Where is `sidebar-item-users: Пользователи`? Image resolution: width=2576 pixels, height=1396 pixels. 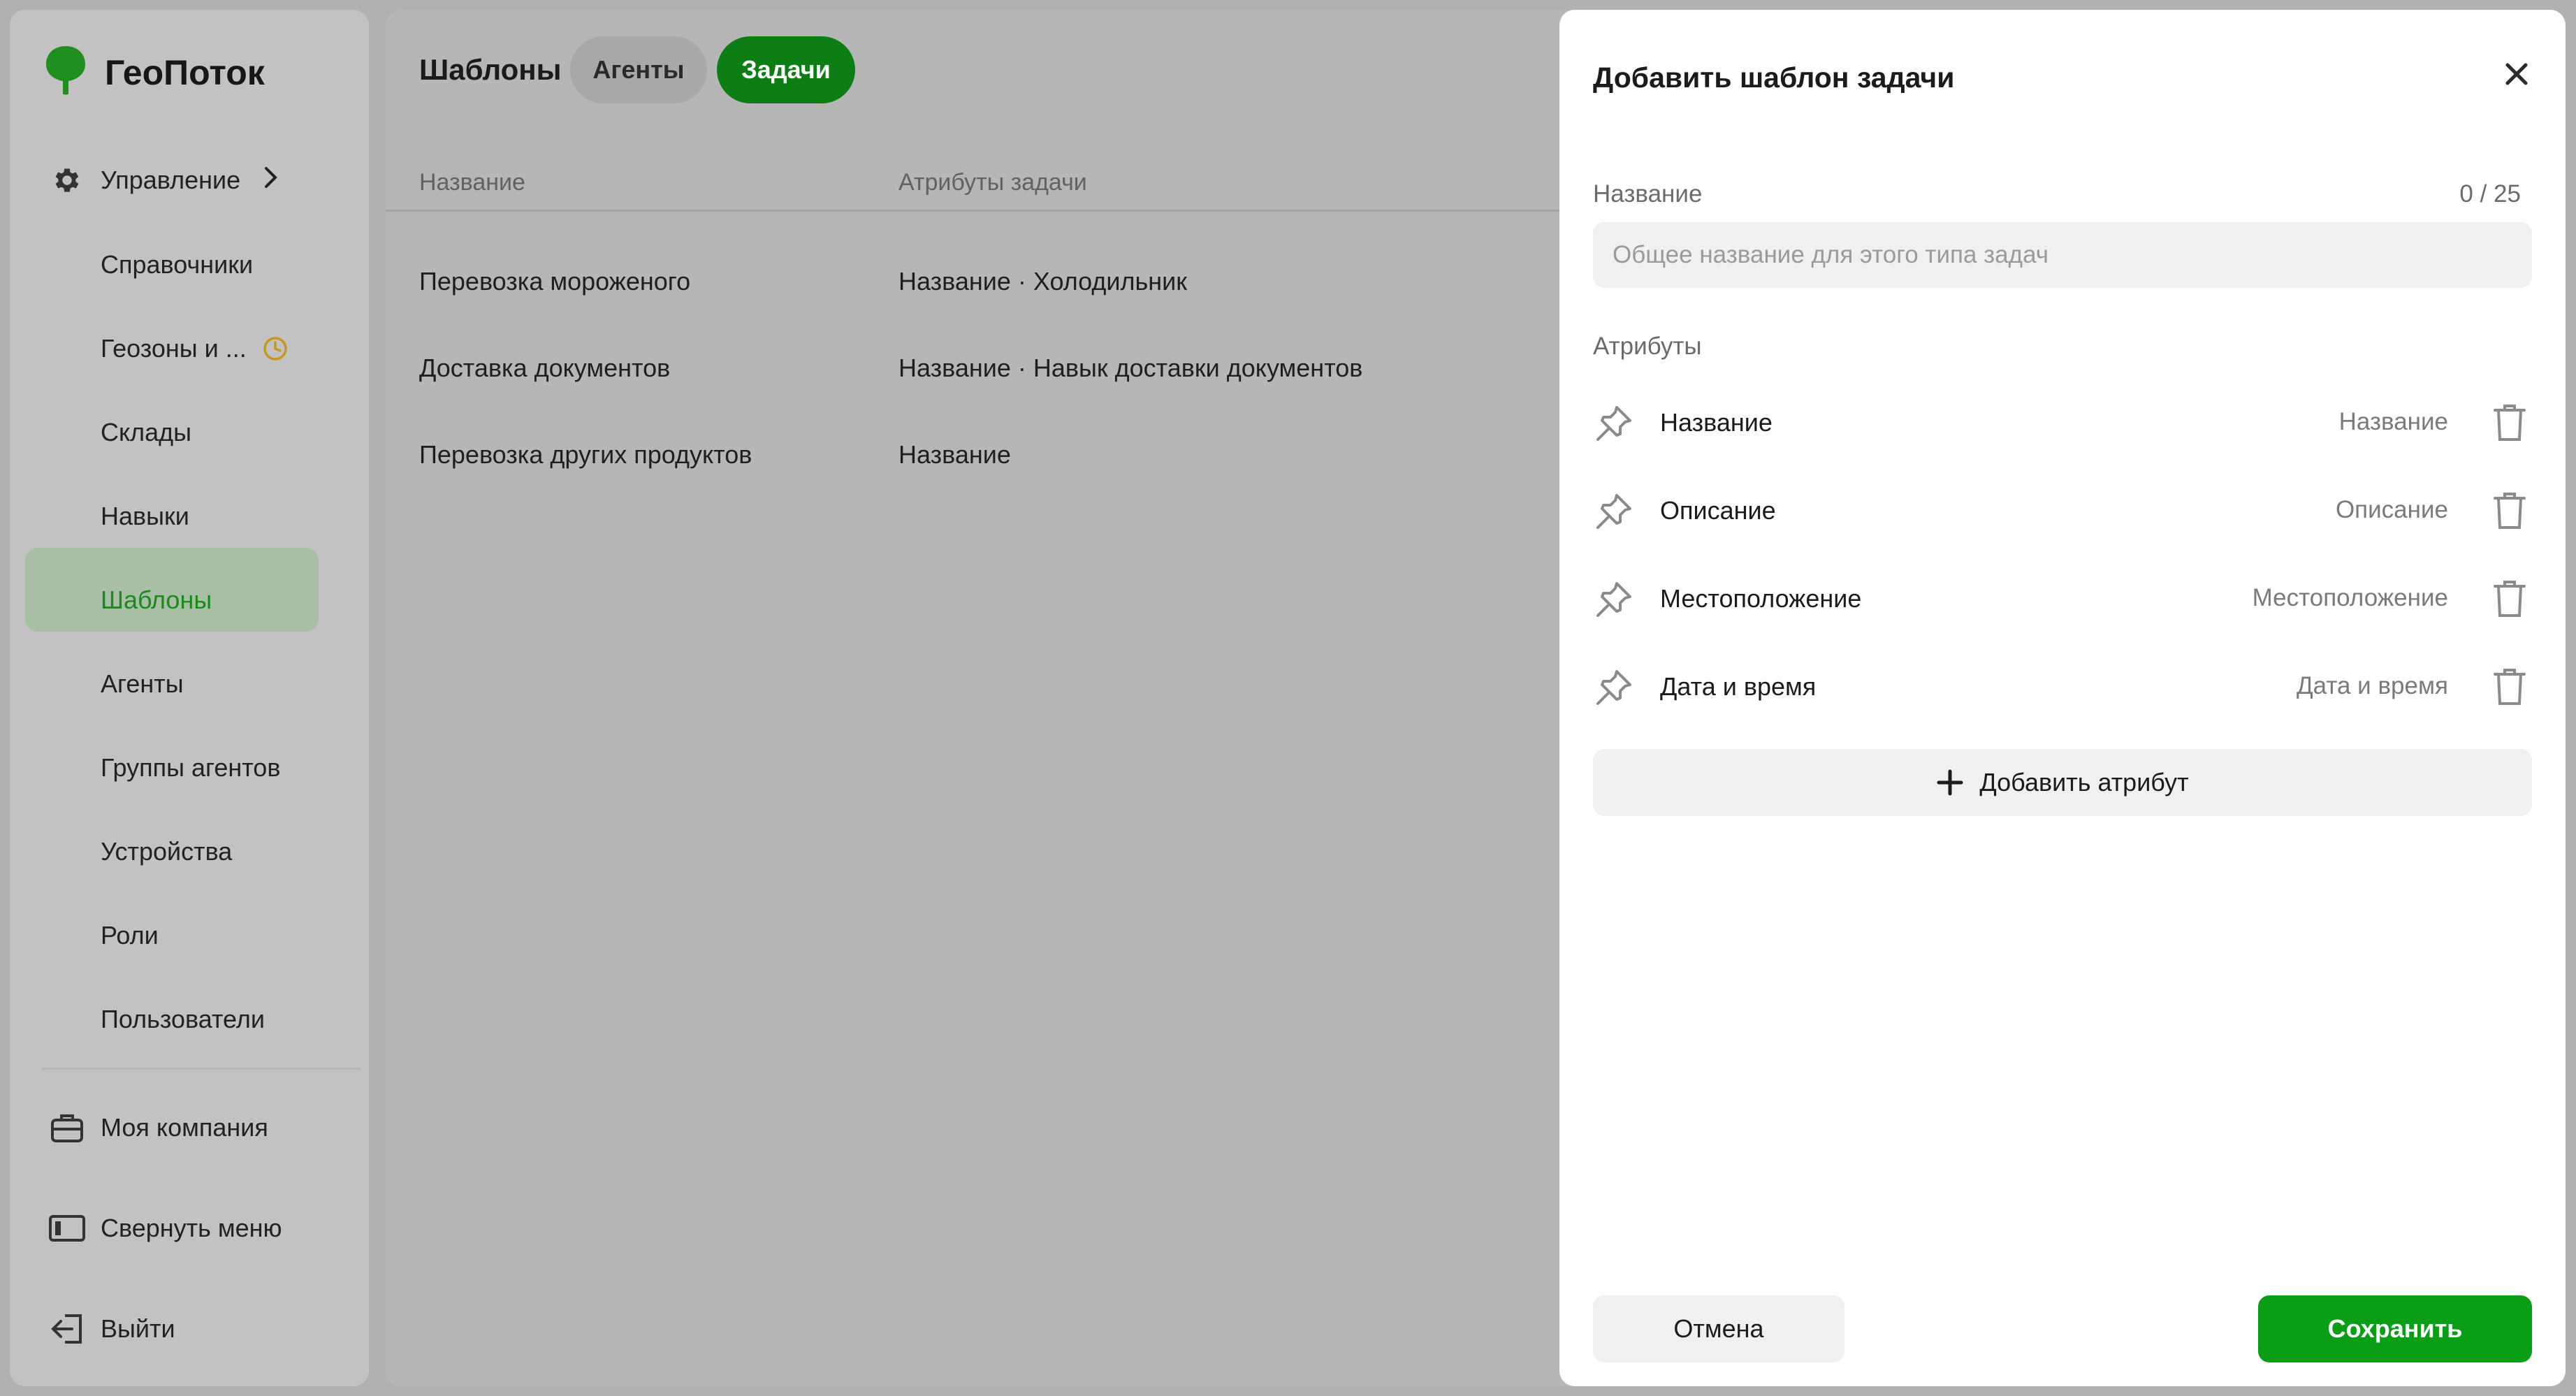
sidebar-item-users: Пользователи is located at coordinates (183, 1019).